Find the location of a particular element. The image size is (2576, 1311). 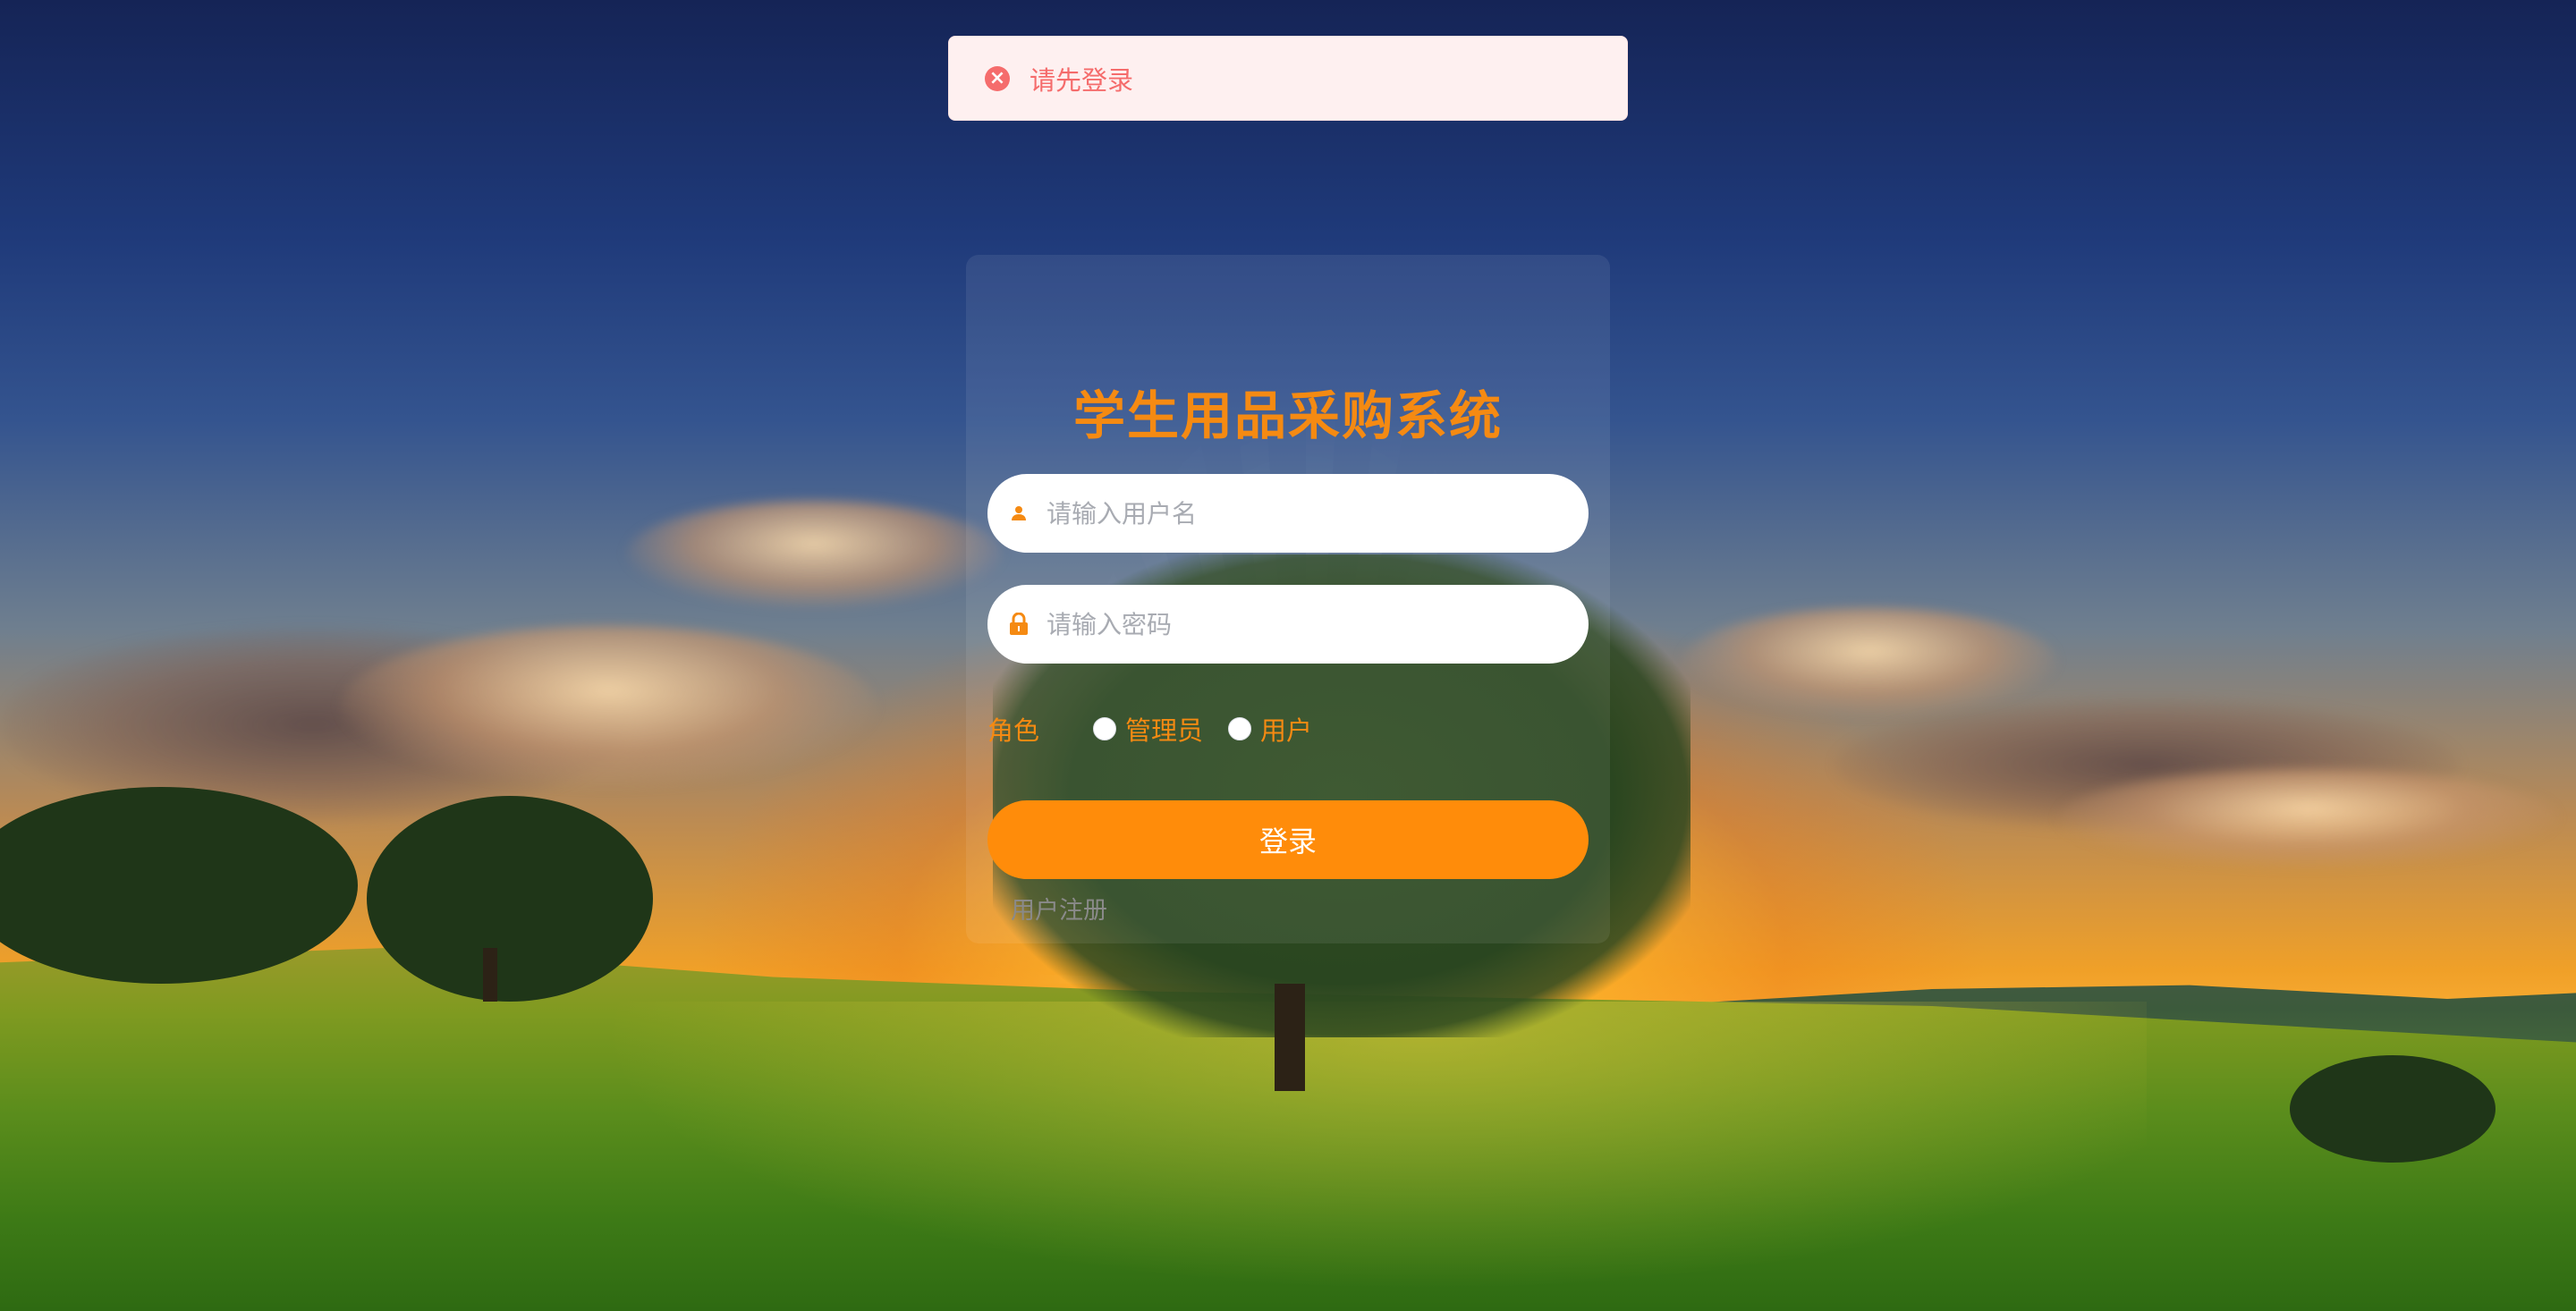

page-title: 学生用品采购系统 is located at coordinates (1287, 415).